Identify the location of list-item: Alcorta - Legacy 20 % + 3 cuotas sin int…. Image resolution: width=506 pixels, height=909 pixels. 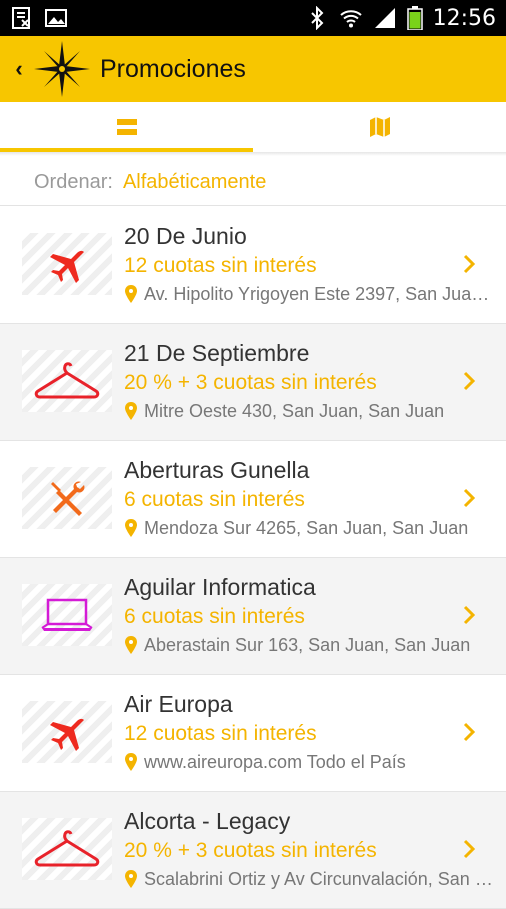
(253, 850).